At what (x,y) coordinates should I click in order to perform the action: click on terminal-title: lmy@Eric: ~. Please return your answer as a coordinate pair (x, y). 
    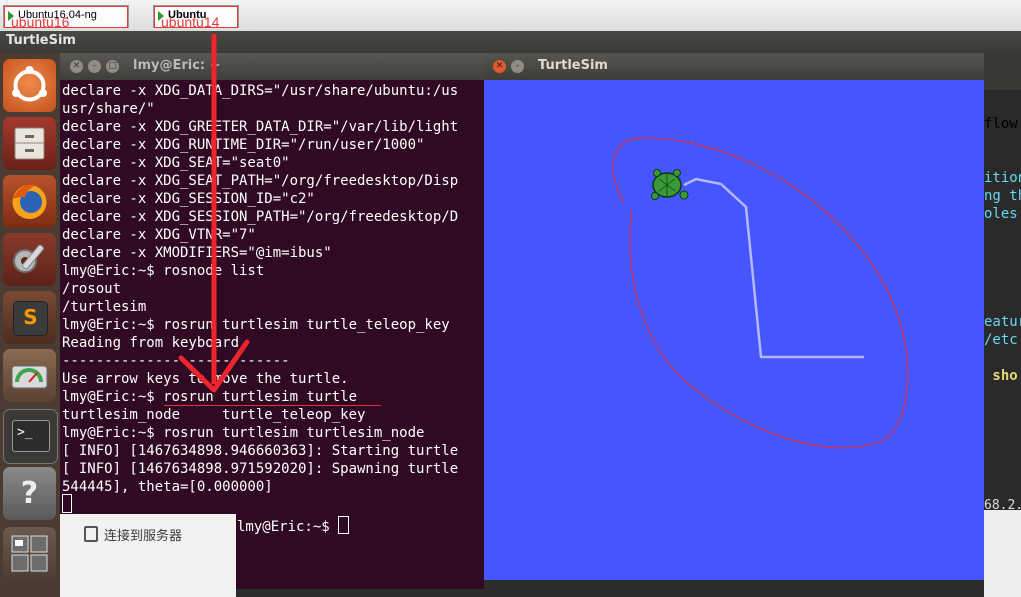
    Looking at the image, I should click on (177, 65).